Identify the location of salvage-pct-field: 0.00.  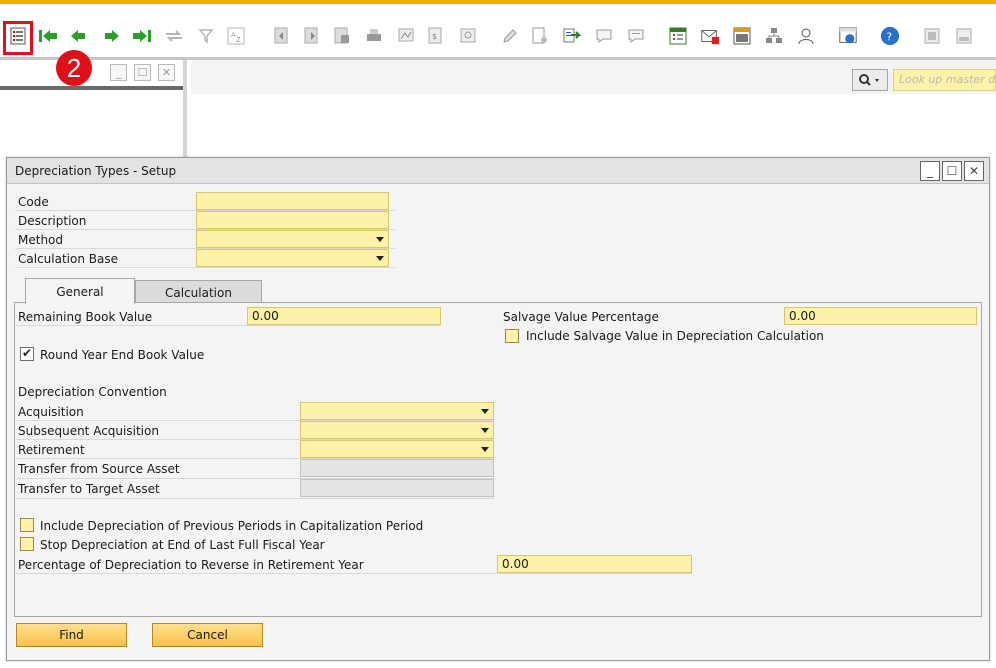
(880, 316).